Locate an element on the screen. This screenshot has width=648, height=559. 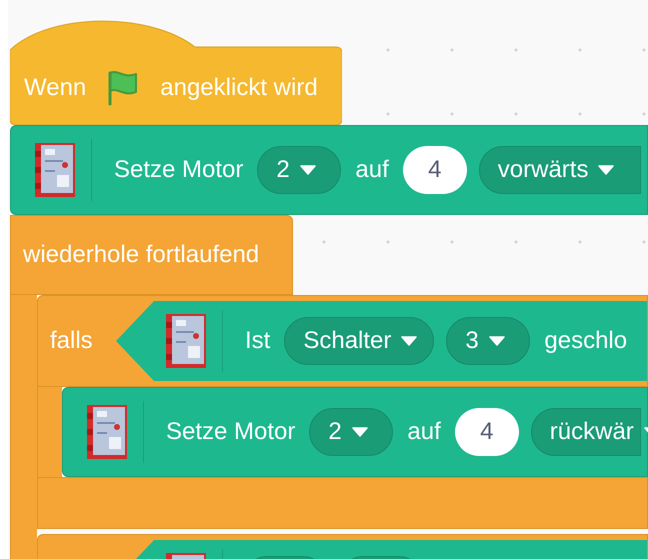
hat-block: Wenn angeklickt wird is located at coordinates (176, 72).